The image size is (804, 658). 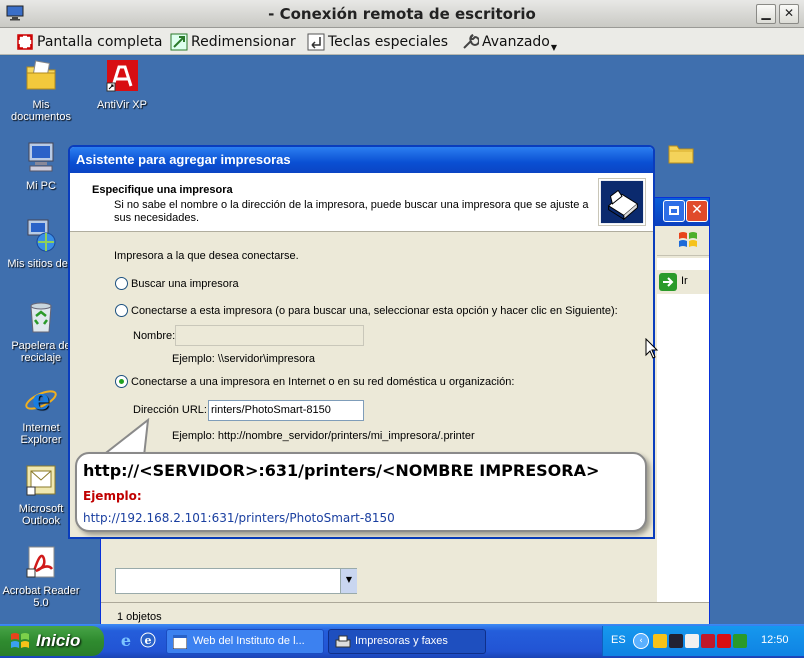 I want to click on desktop-icon-label: Acrobat Reader 5.0, so click(x=41, y=597).